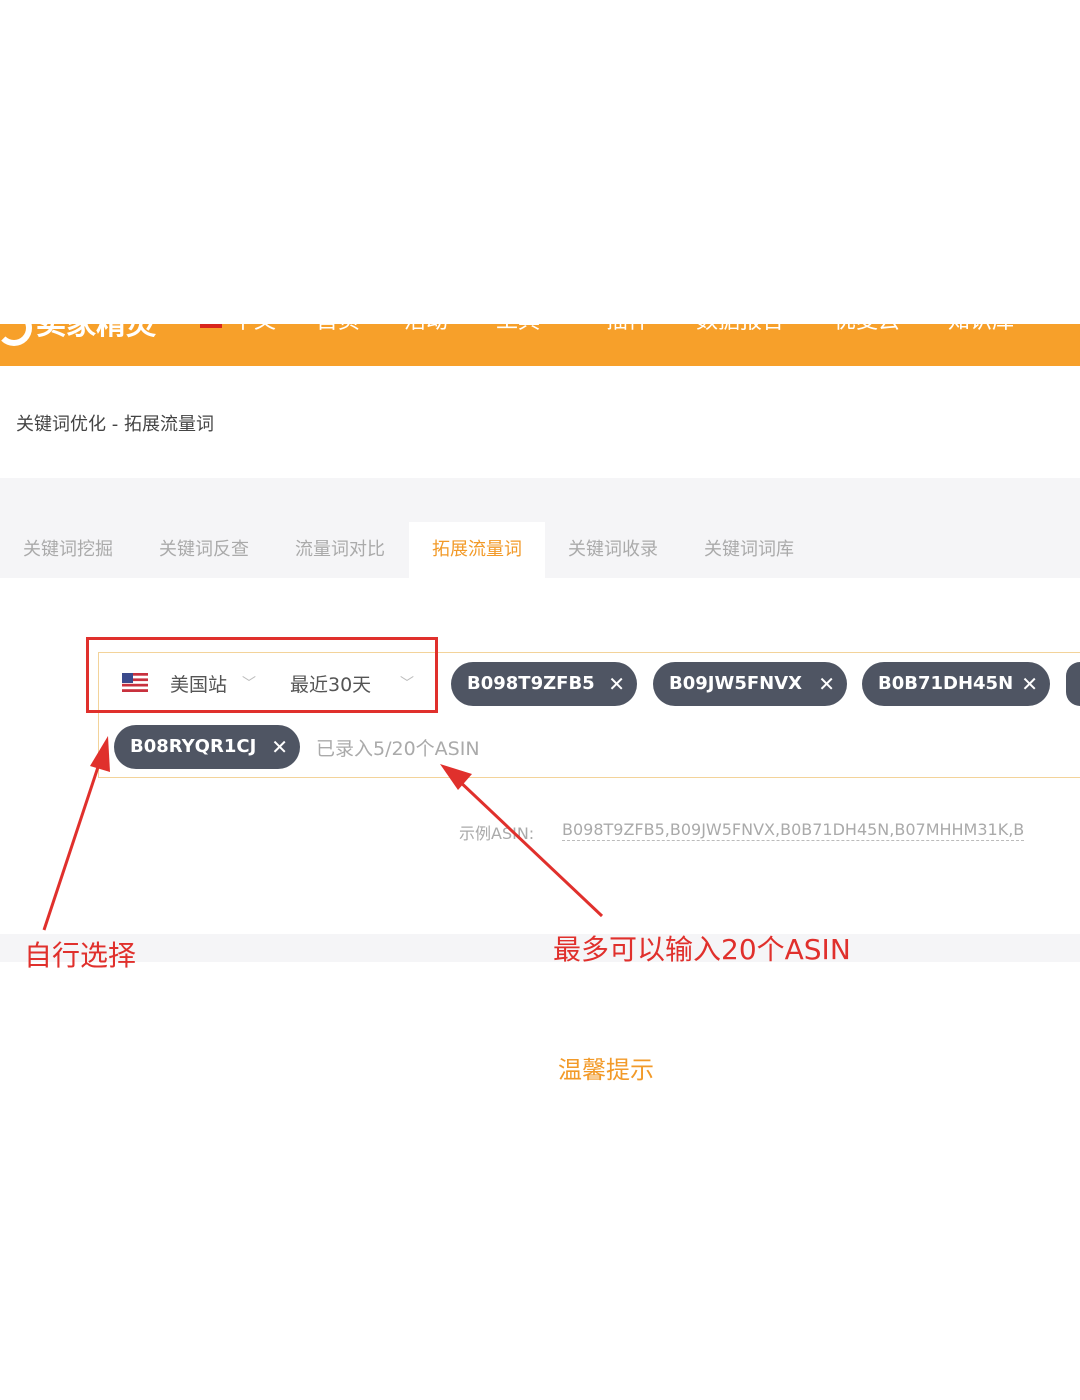 This screenshot has width=1080, height=1400. Describe the element at coordinates (529, 847) in the screenshot. I see `arrow-line-right` at that location.